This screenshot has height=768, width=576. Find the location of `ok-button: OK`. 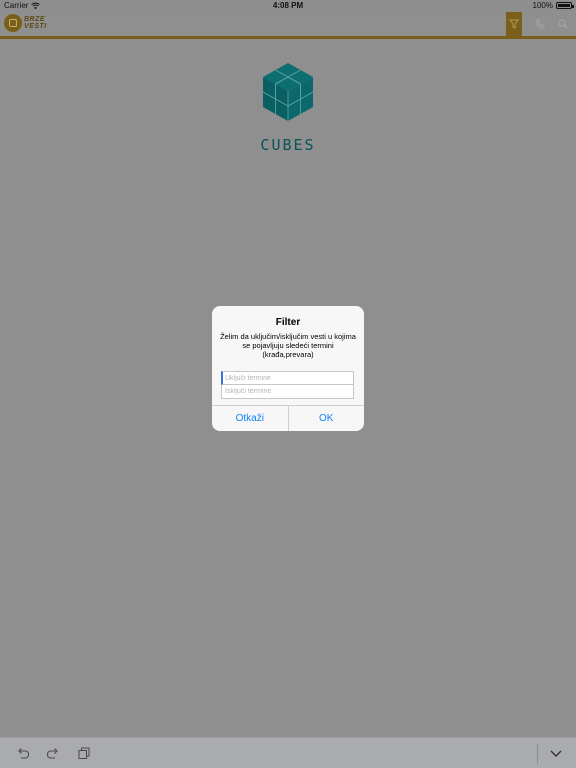

ok-button: OK is located at coordinates (326, 418).